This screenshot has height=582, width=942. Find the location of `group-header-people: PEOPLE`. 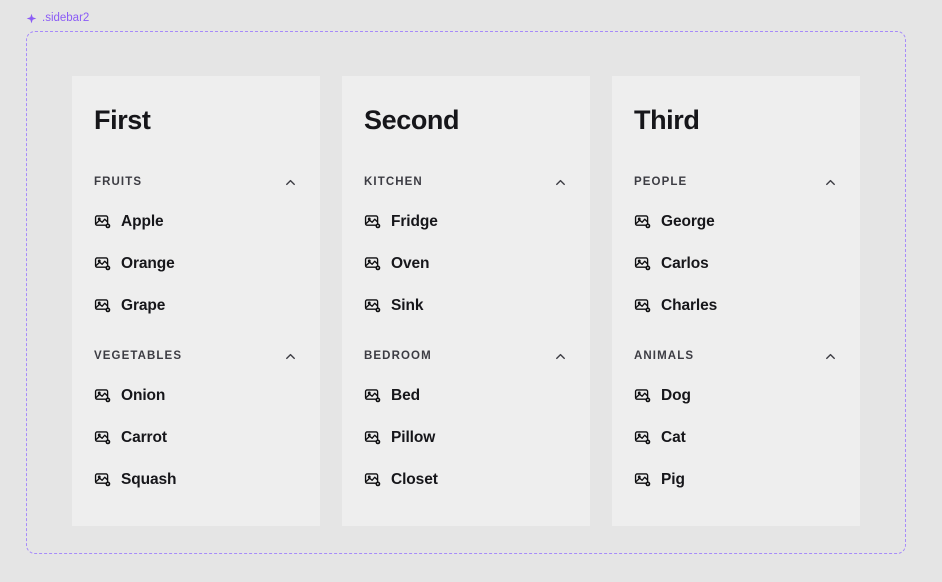

group-header-people: PEOPLE is located at coordinates (736, 183).